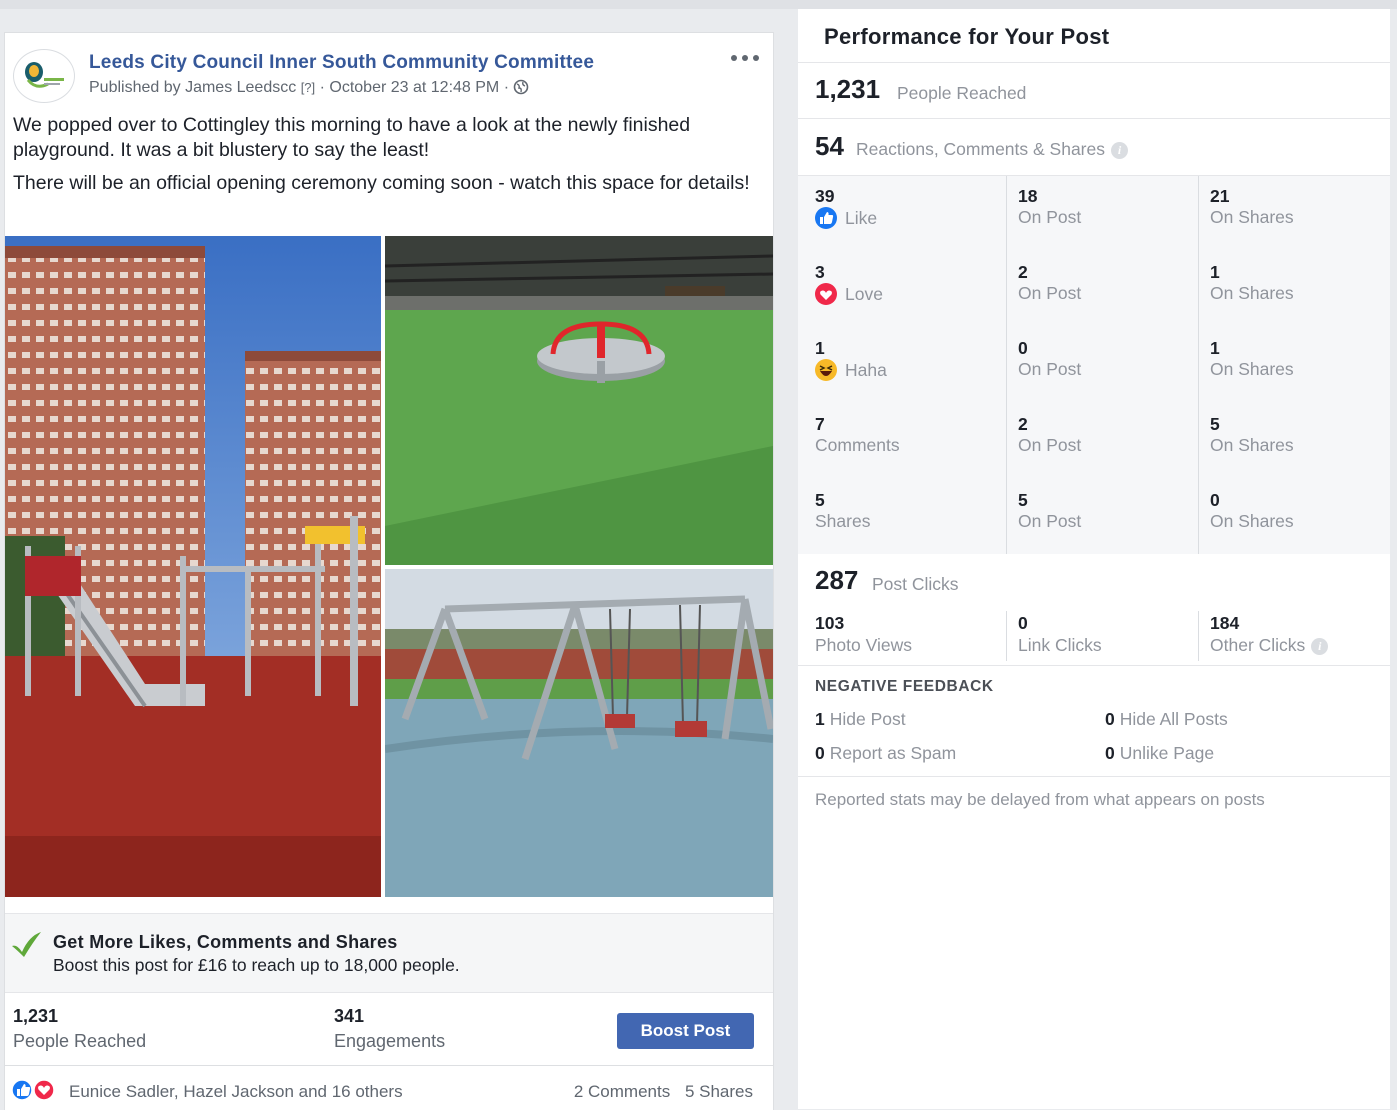 The height and width of the screenshot is (1110, 1397). I want to click on shares-on-shares-cell: 0 On Shares, so click(1294, 517).